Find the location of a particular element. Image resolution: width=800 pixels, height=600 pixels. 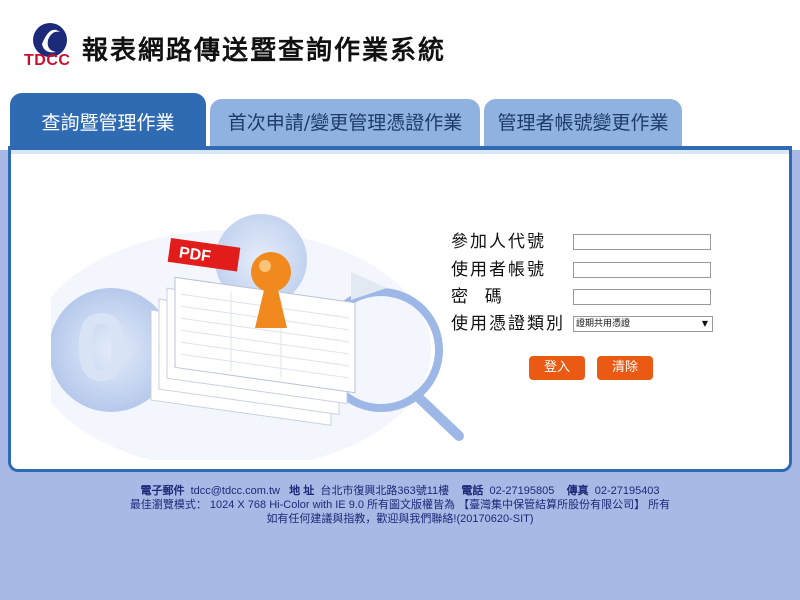

panel-top-strip is located at coordinates (400, 152).